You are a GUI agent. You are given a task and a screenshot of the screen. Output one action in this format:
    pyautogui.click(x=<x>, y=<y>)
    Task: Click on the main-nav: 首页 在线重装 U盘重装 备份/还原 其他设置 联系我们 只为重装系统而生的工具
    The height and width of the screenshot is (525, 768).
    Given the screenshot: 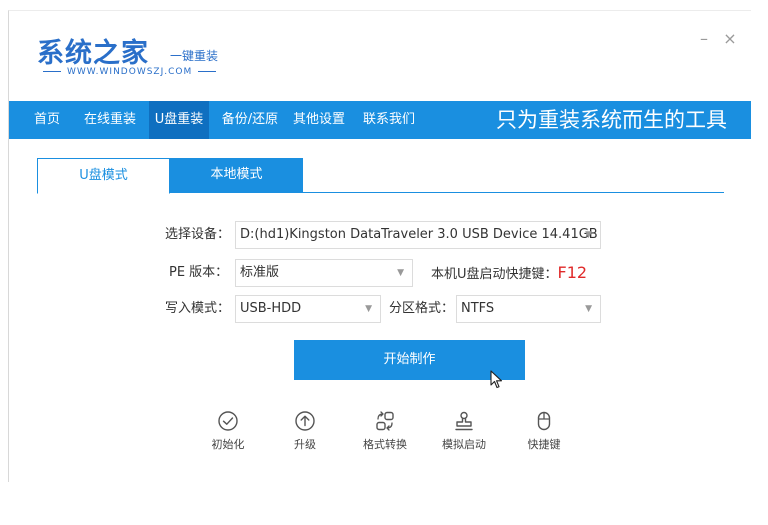 What is the action you would take?
    pyautogui.click(x=380, y=120)
    